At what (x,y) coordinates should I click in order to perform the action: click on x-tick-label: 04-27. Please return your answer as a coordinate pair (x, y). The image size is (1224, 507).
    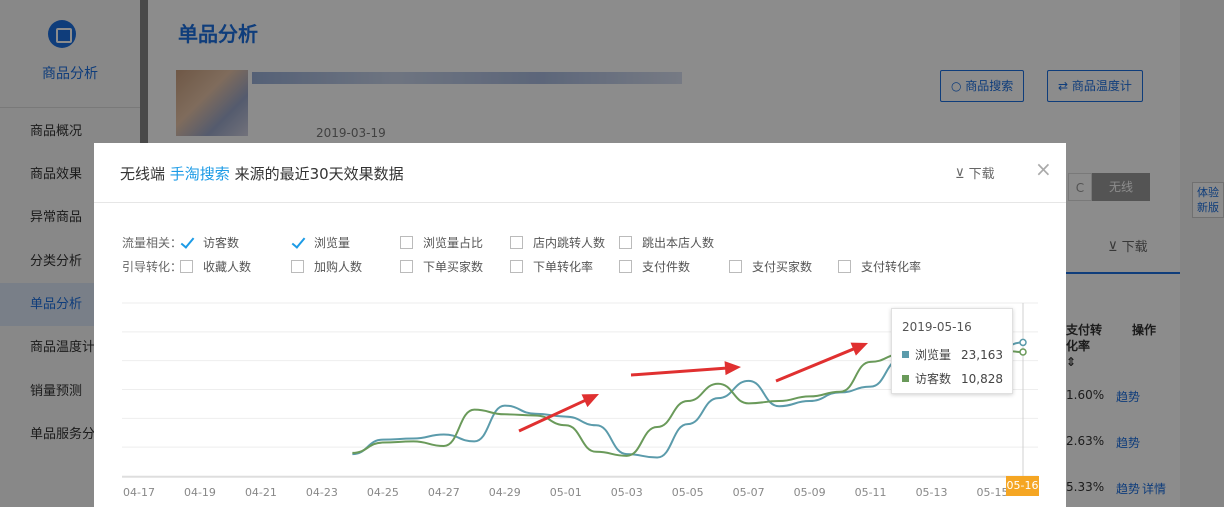
    Looking at the image, I should click on (444, 492).